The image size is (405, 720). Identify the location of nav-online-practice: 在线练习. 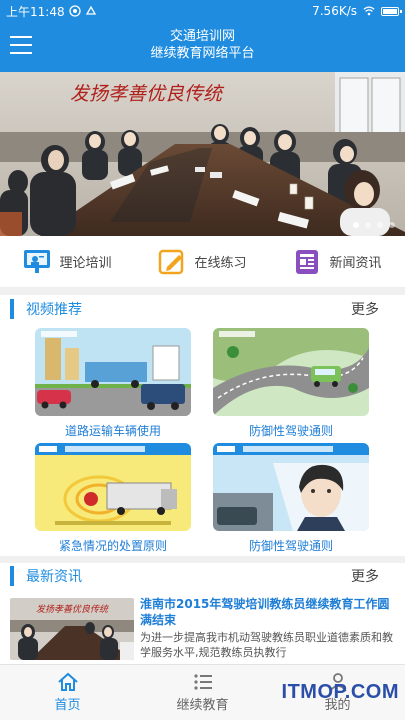
(202, 262).